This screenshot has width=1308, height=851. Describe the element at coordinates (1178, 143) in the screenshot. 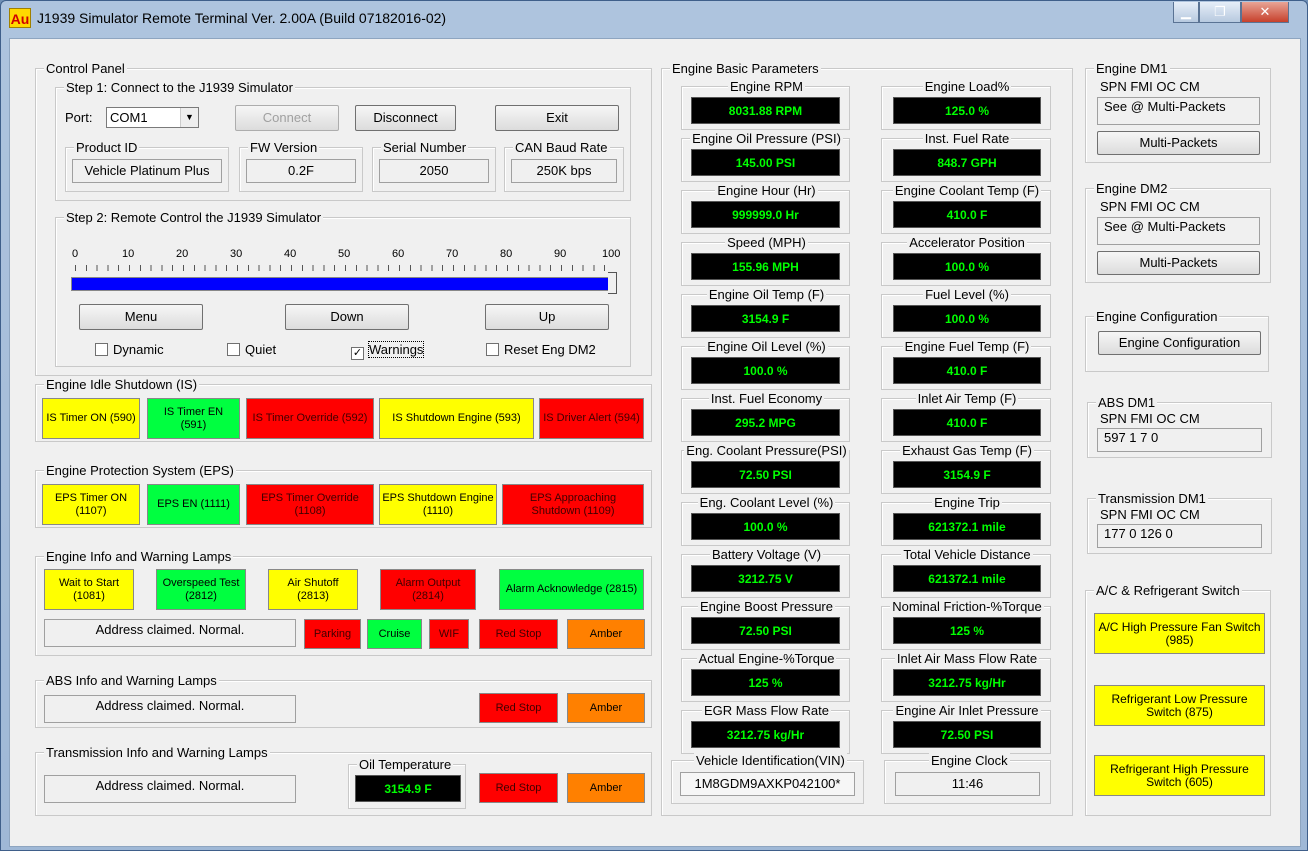

I see `dm1-multi-packets-button: Multi-Packets` at that location.